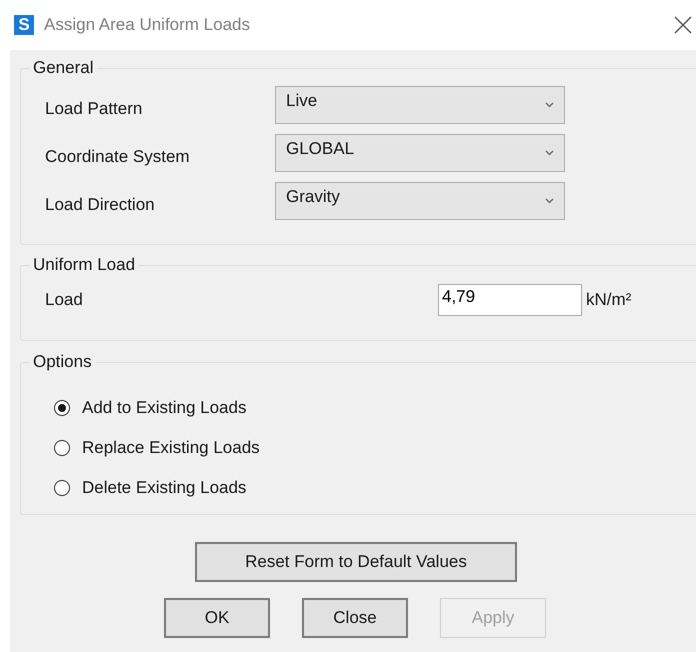 The width and height of the screenshot is (696, 652). What do you see at coordinates (683, 25) in the screenshot?
I see `close-icon` at bounding box center [683, 25].